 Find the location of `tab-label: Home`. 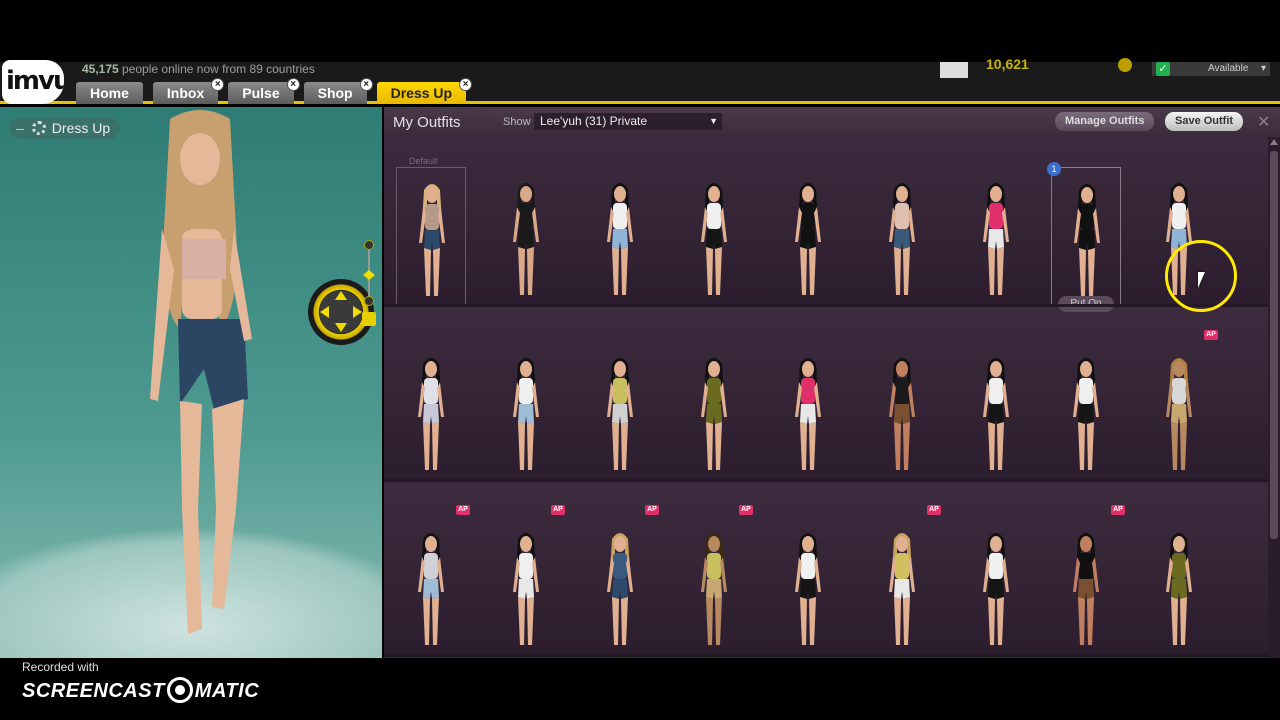

tab-label: Home is located at coordinates (109, 93).